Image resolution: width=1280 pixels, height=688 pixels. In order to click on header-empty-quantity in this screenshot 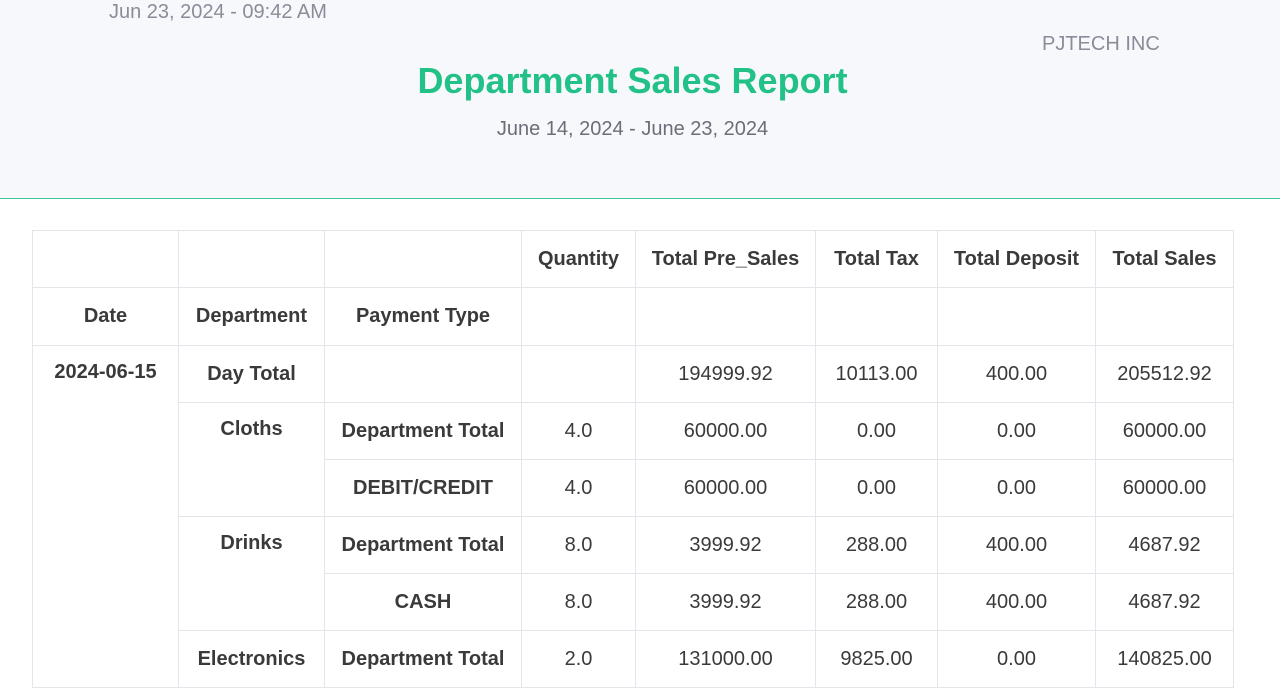, I will do `click(578, 316)`.